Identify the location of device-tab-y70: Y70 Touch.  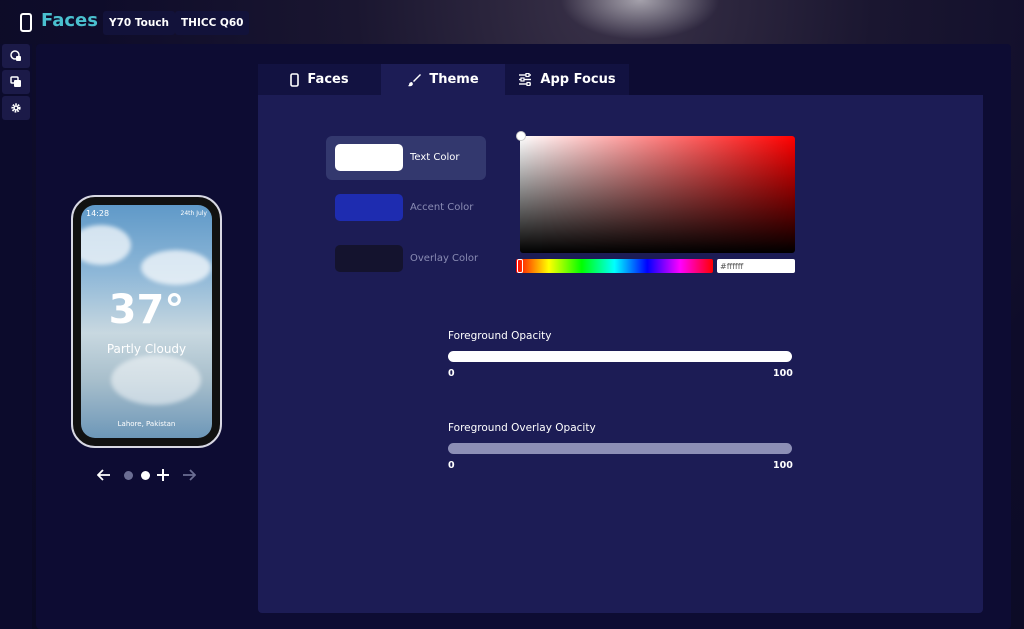
(139, 23).